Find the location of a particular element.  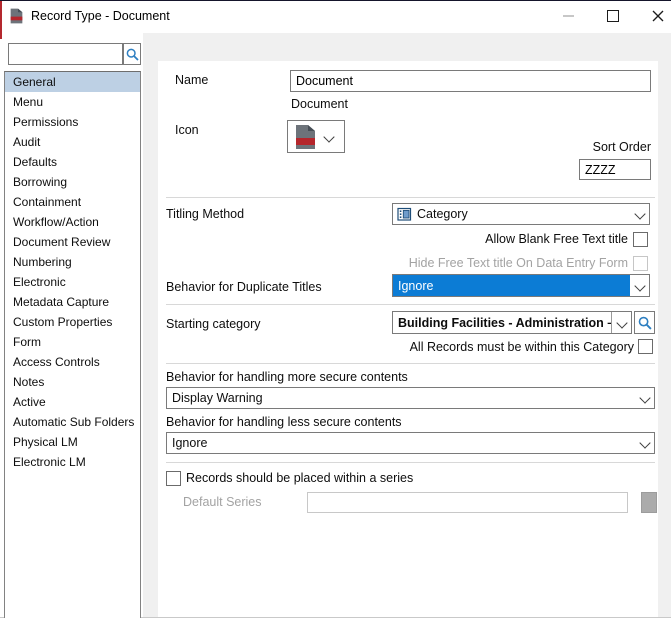

close-button is located at coordinates (656, 16).